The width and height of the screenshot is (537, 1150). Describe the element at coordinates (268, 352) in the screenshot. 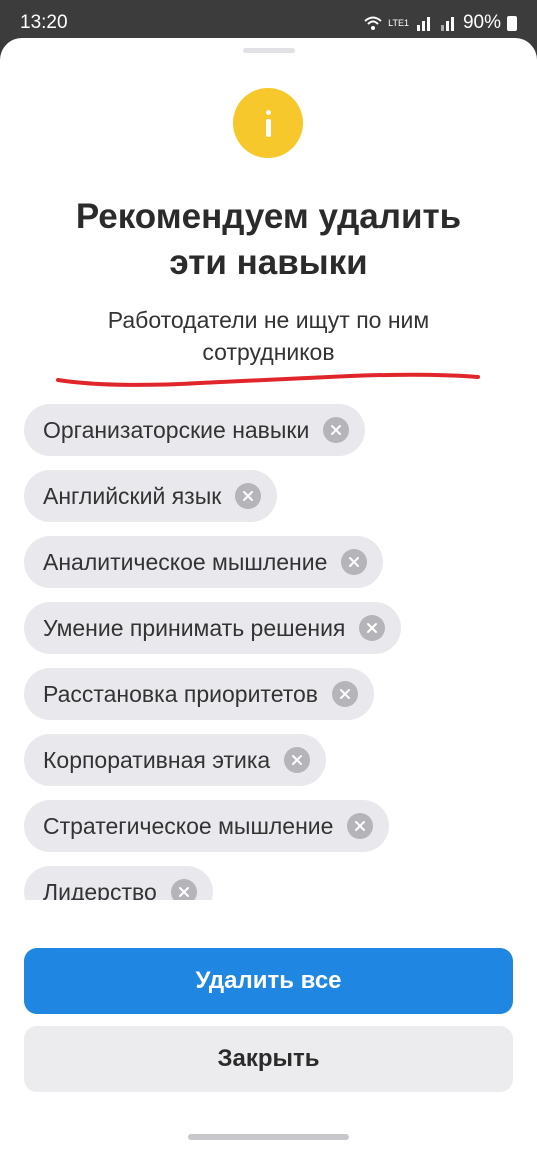

I see `subtitle-line-2: сотрудников` at that location.